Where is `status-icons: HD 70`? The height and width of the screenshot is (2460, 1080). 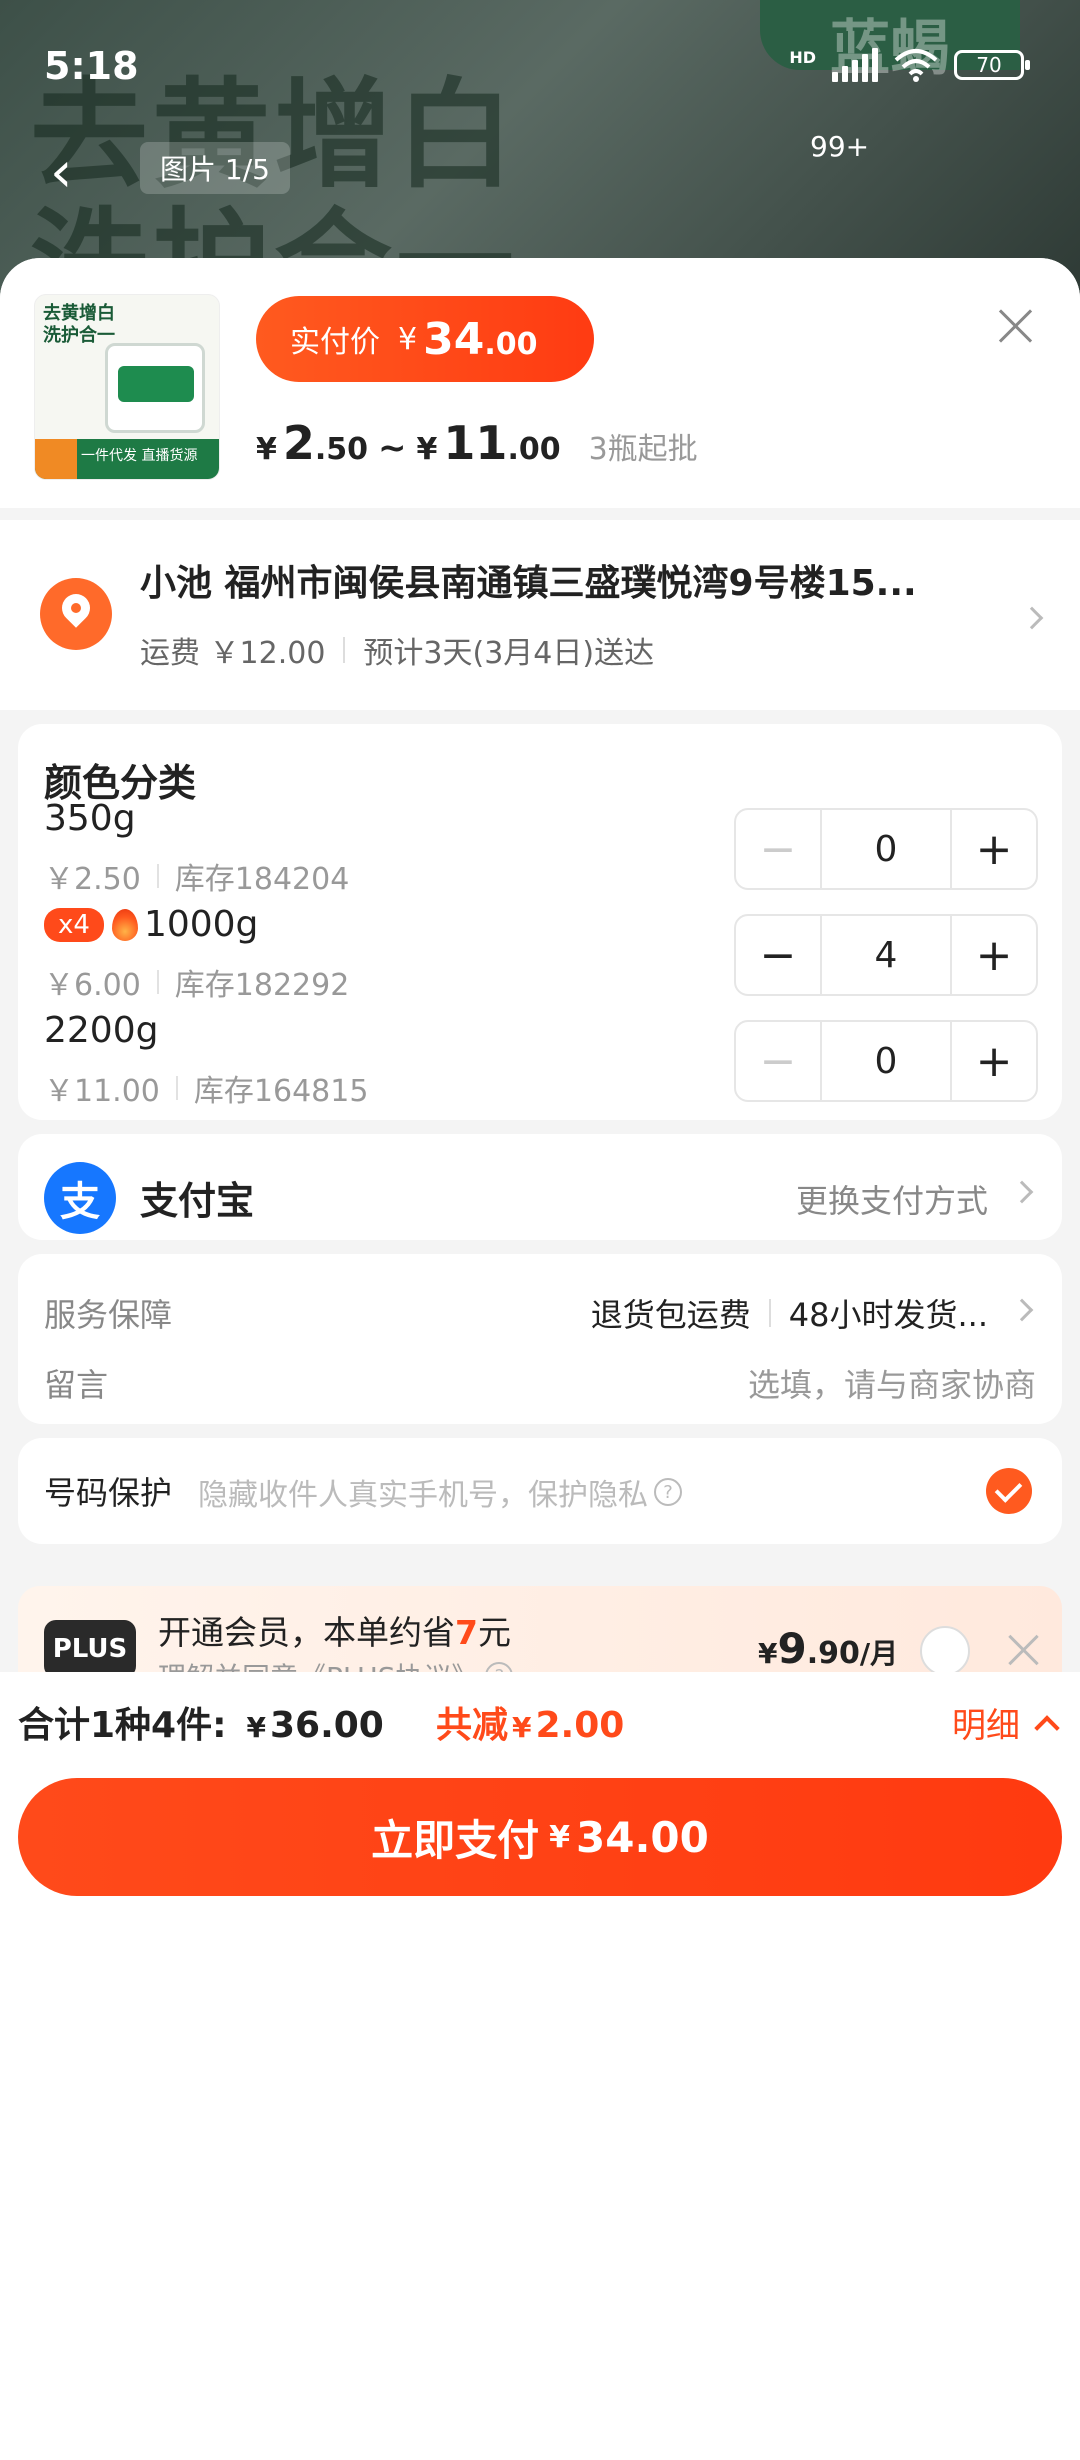 status-icons: HD 70 is located at coordinates (909, 65).